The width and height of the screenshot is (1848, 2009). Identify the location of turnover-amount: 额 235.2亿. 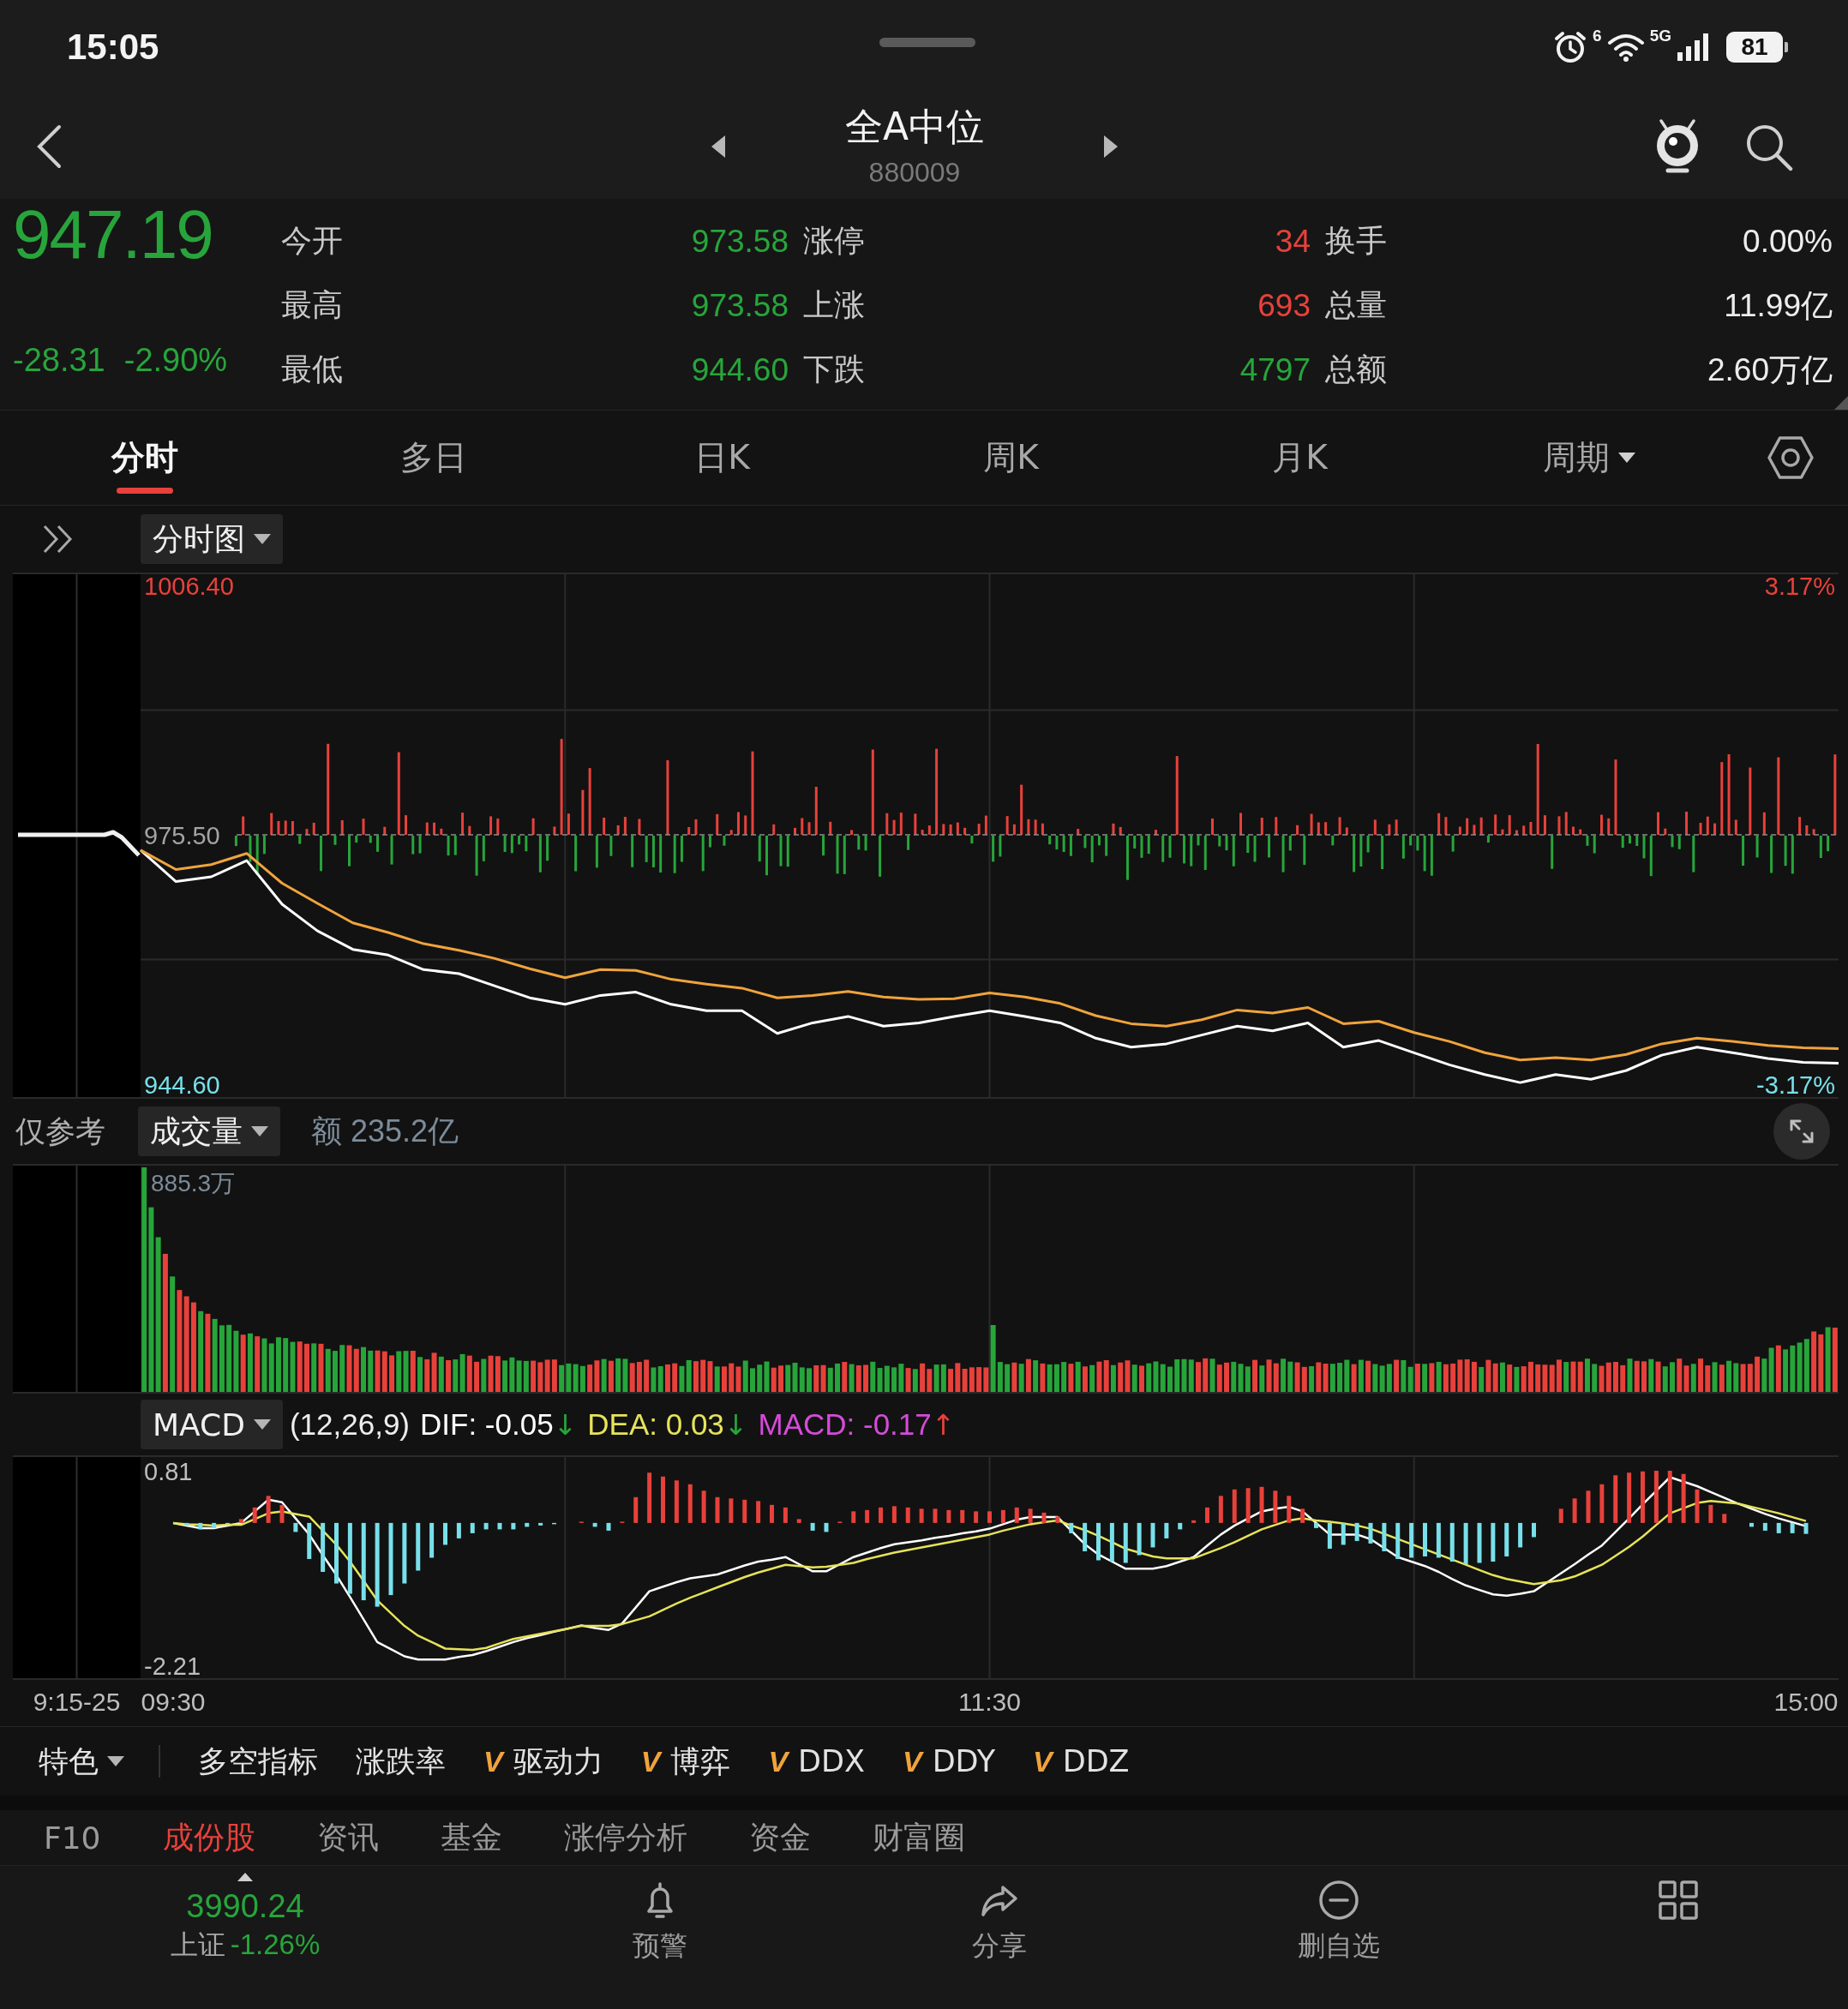
(385, 1131).